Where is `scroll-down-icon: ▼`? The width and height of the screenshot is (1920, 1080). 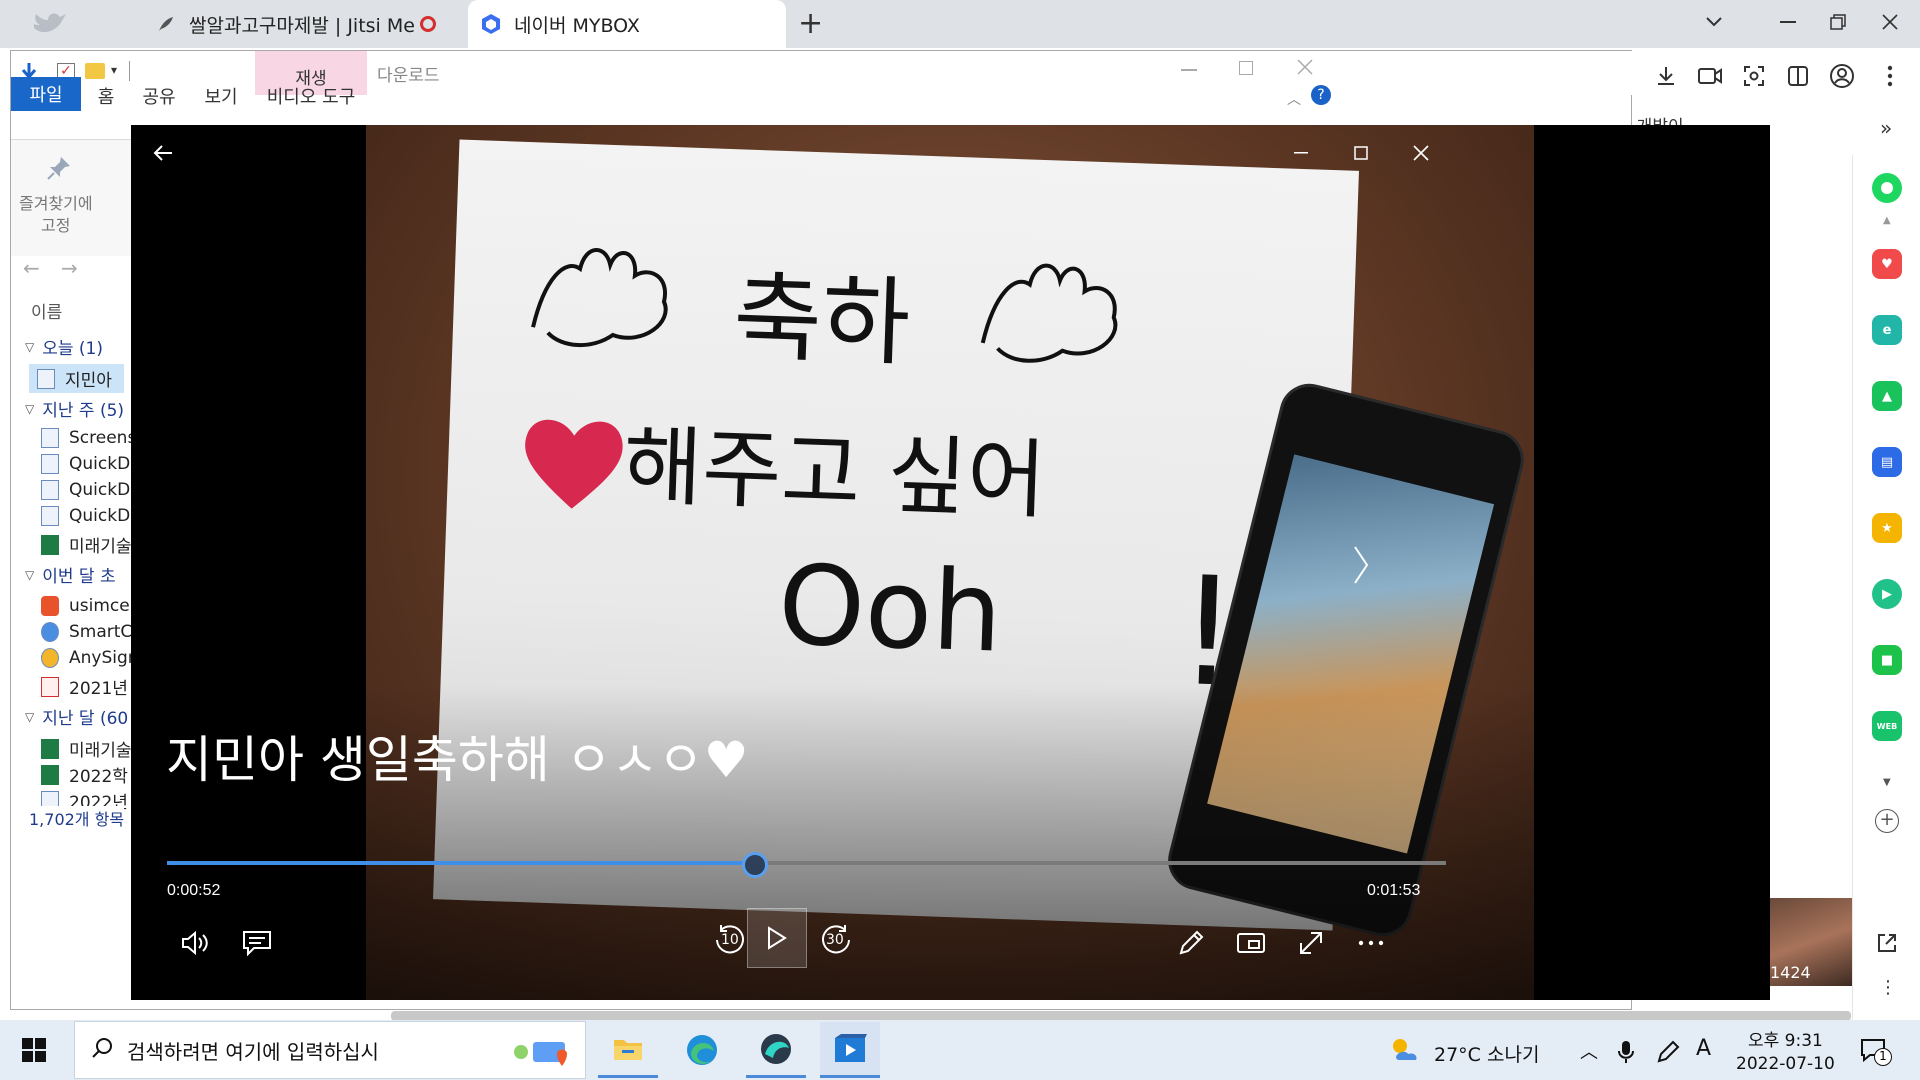
scroll-down-icon: ▼ is located at coordinates (1887, 782).